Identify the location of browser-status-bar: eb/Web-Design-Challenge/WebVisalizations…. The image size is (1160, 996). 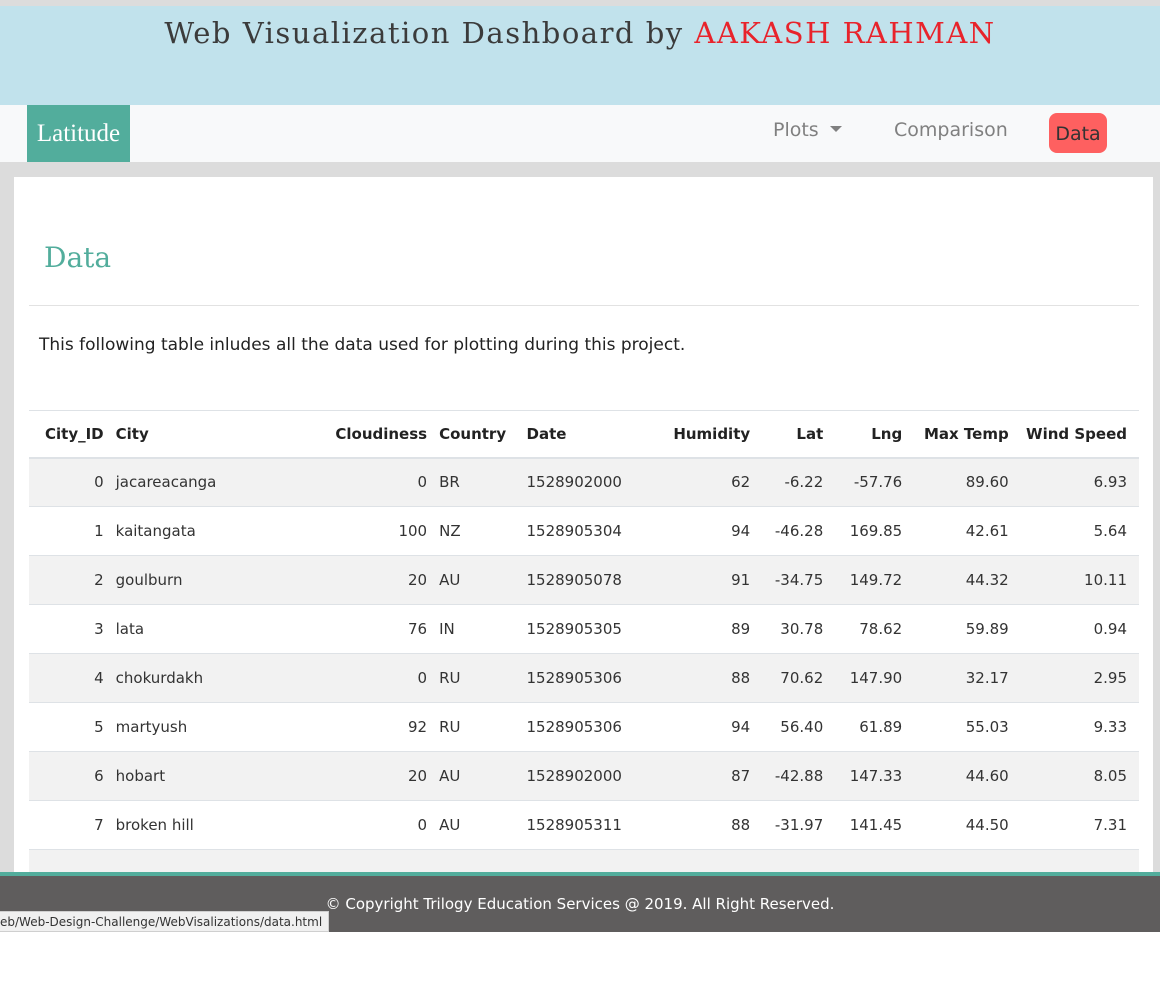
(165, 921).